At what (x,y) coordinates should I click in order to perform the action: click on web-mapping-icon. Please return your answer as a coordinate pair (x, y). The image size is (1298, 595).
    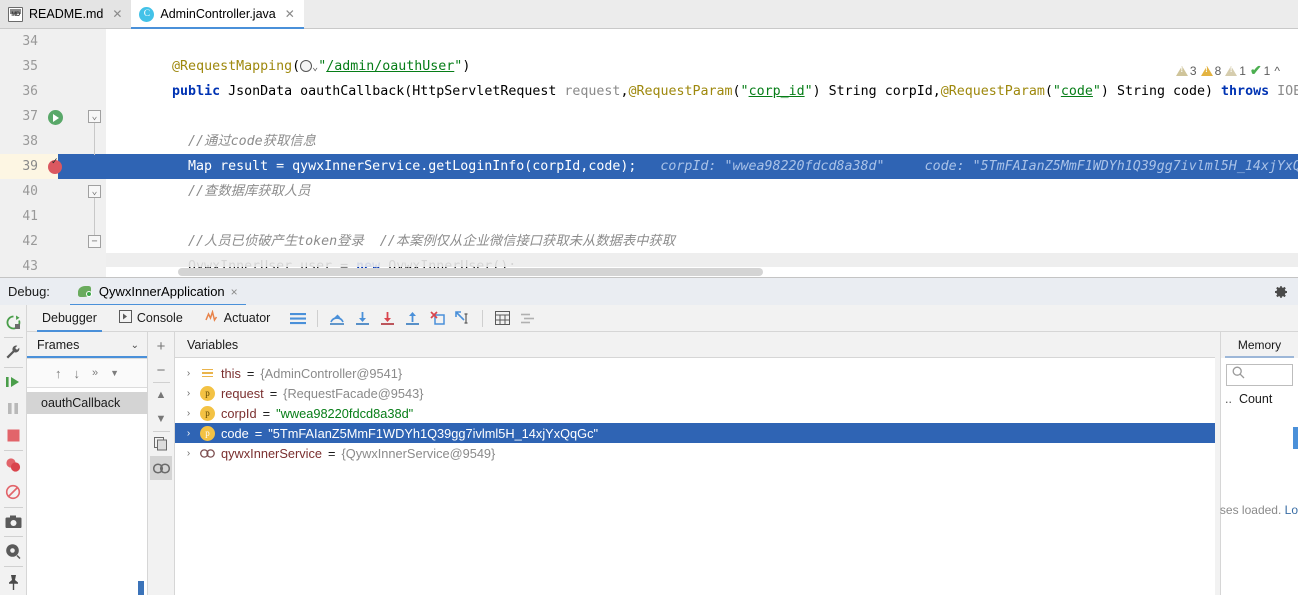
    Looking at the image, I should click on (306, 66).